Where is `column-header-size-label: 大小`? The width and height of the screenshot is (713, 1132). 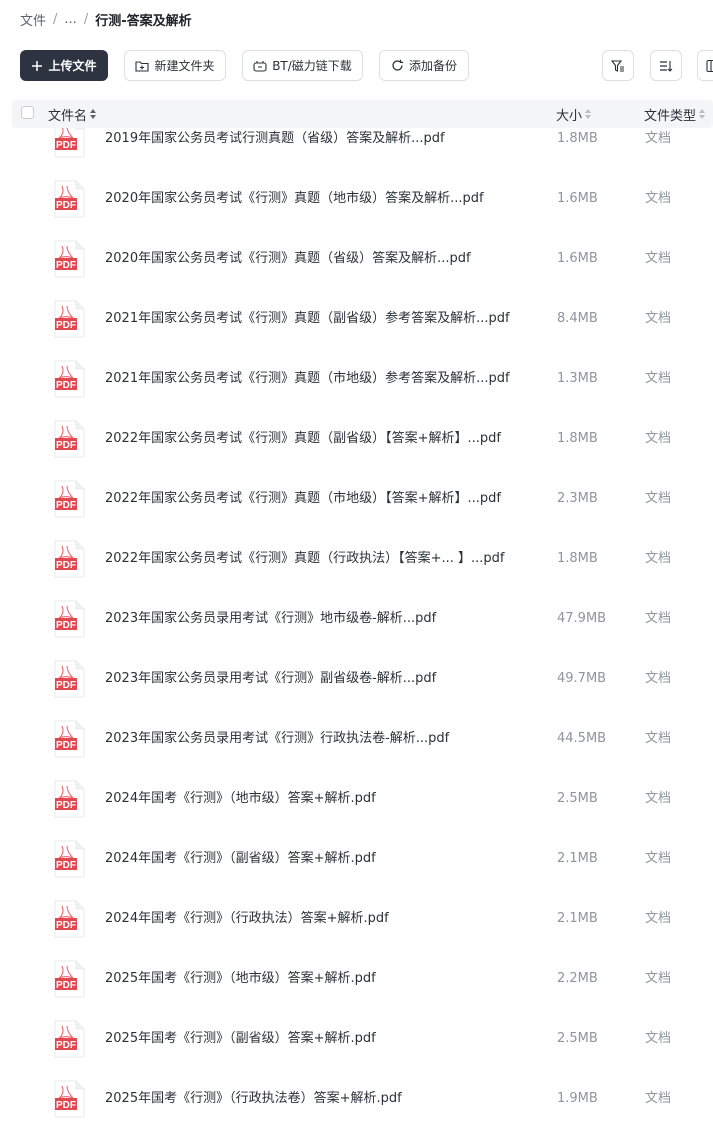 column-header-size-label: 大小 is located at coordinates (569, 116).